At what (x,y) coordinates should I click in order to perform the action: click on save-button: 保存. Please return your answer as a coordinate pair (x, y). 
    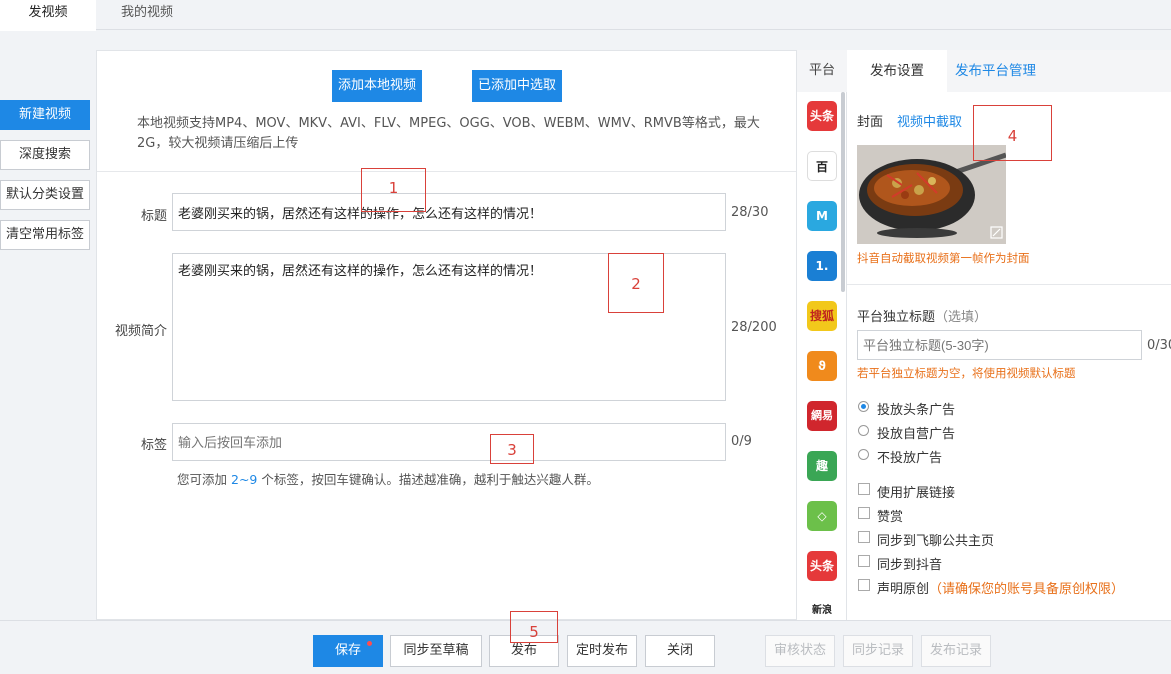
    Looking at the image, I should click on (348, 651).